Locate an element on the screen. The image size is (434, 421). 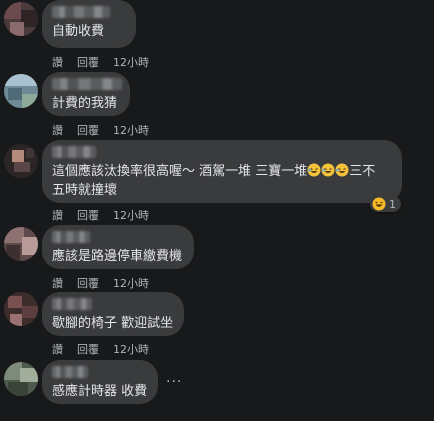
comment-text: 這個應該汰換率很高喔～ 酒駕一堆 三寶一堆 三不五時就撞壞 is located at coordinates (222, 181).